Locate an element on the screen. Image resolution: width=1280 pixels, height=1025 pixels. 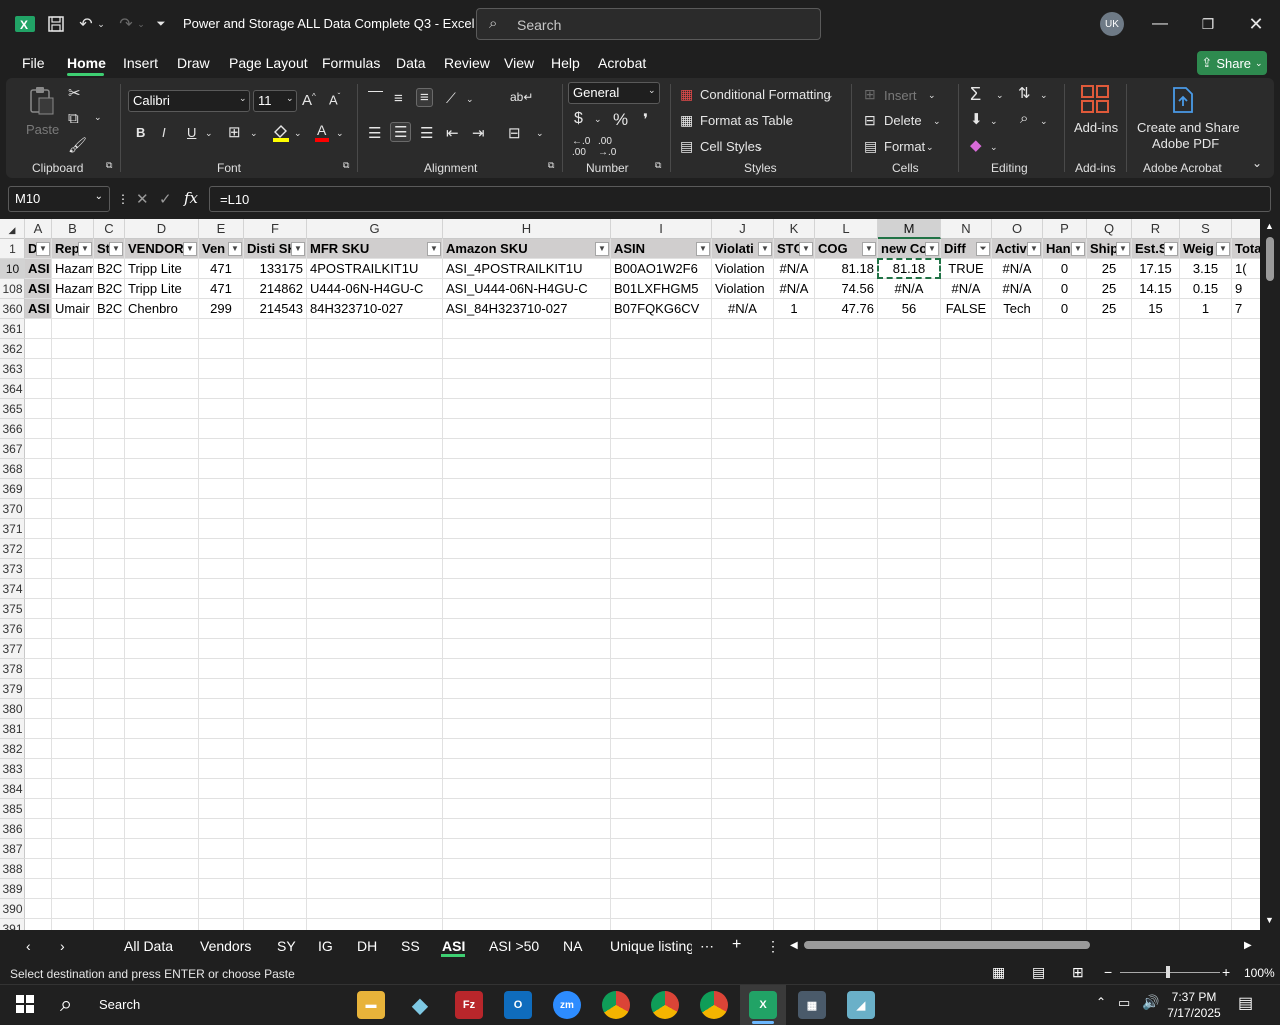
more-options-icon: ⋮ is located at coordinates (123, 199).